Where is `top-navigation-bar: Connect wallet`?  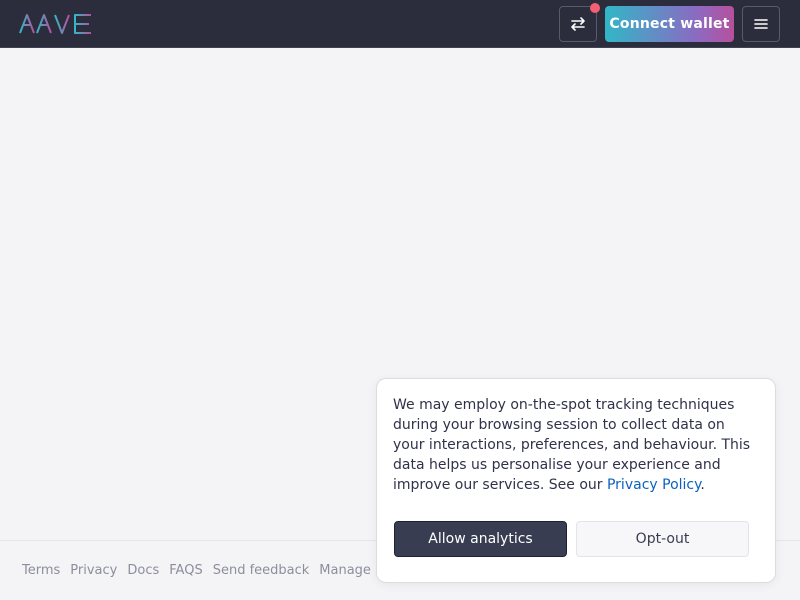
top-navigation-bar: Connect wallet is located at coordinates (400, 24).